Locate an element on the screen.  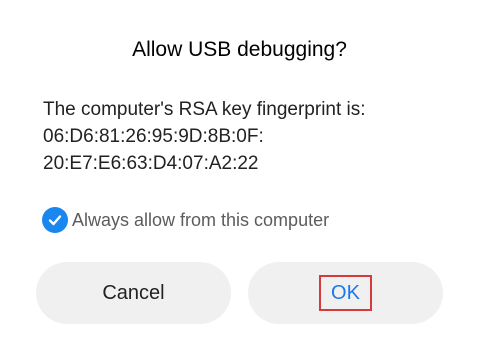
always-allow-checkbox-row: Always allow from this computer is located at coordinates (185, 220).